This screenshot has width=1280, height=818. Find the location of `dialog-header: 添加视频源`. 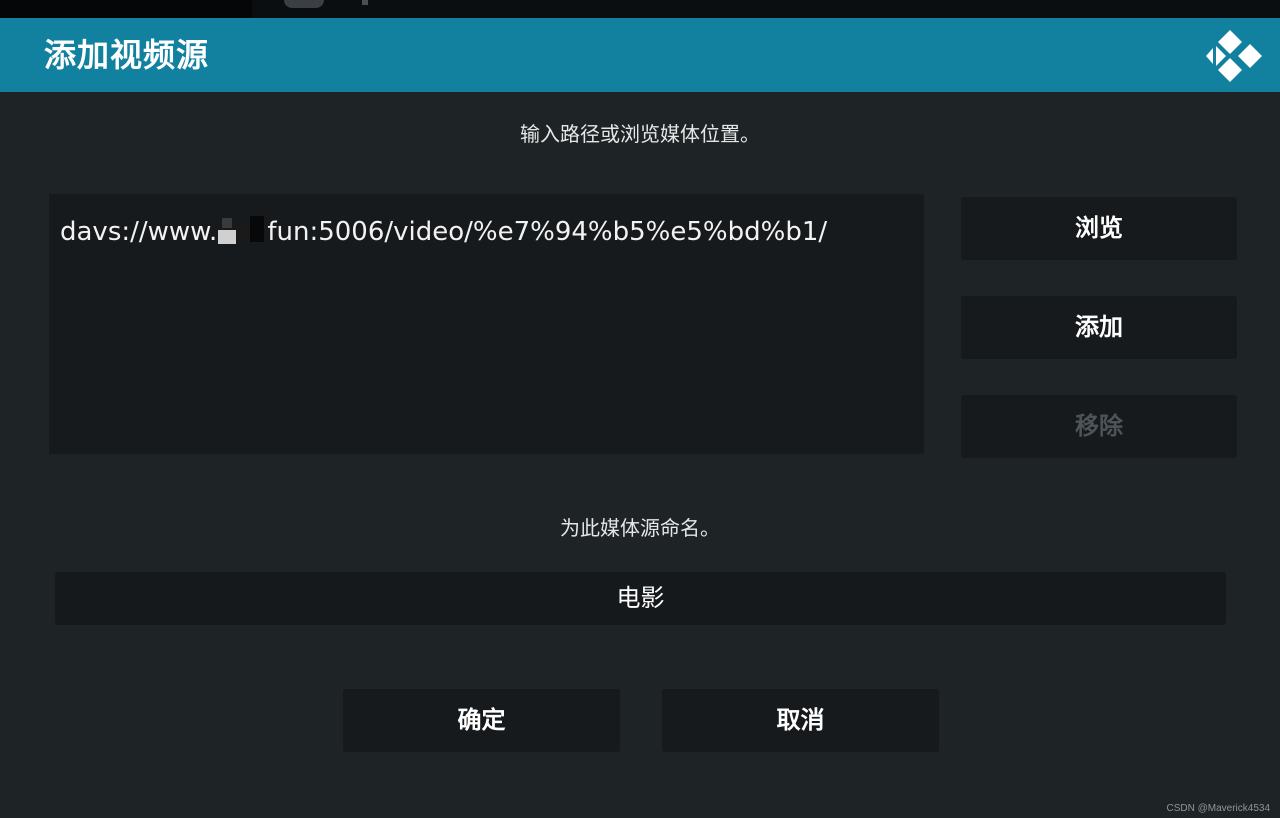

dialog-header: 添加视频源 is located at coordinates (640, 55).